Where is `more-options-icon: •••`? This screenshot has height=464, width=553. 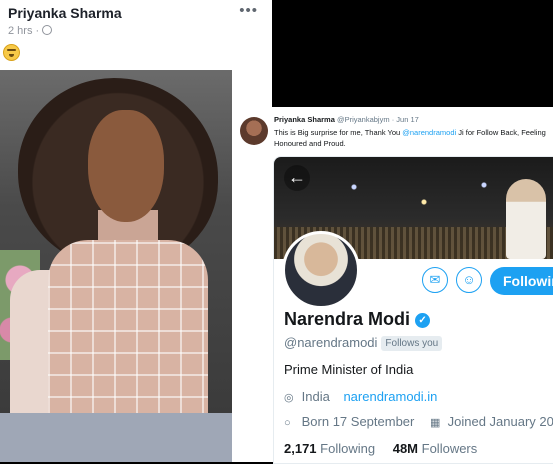 more-options-icon: ••• is located at coordinates (248, 10).